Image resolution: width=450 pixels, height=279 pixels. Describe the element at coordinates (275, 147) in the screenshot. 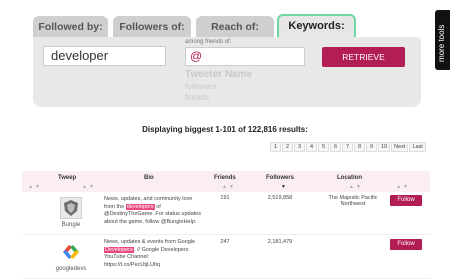

I see `page-link: 1` at that location.